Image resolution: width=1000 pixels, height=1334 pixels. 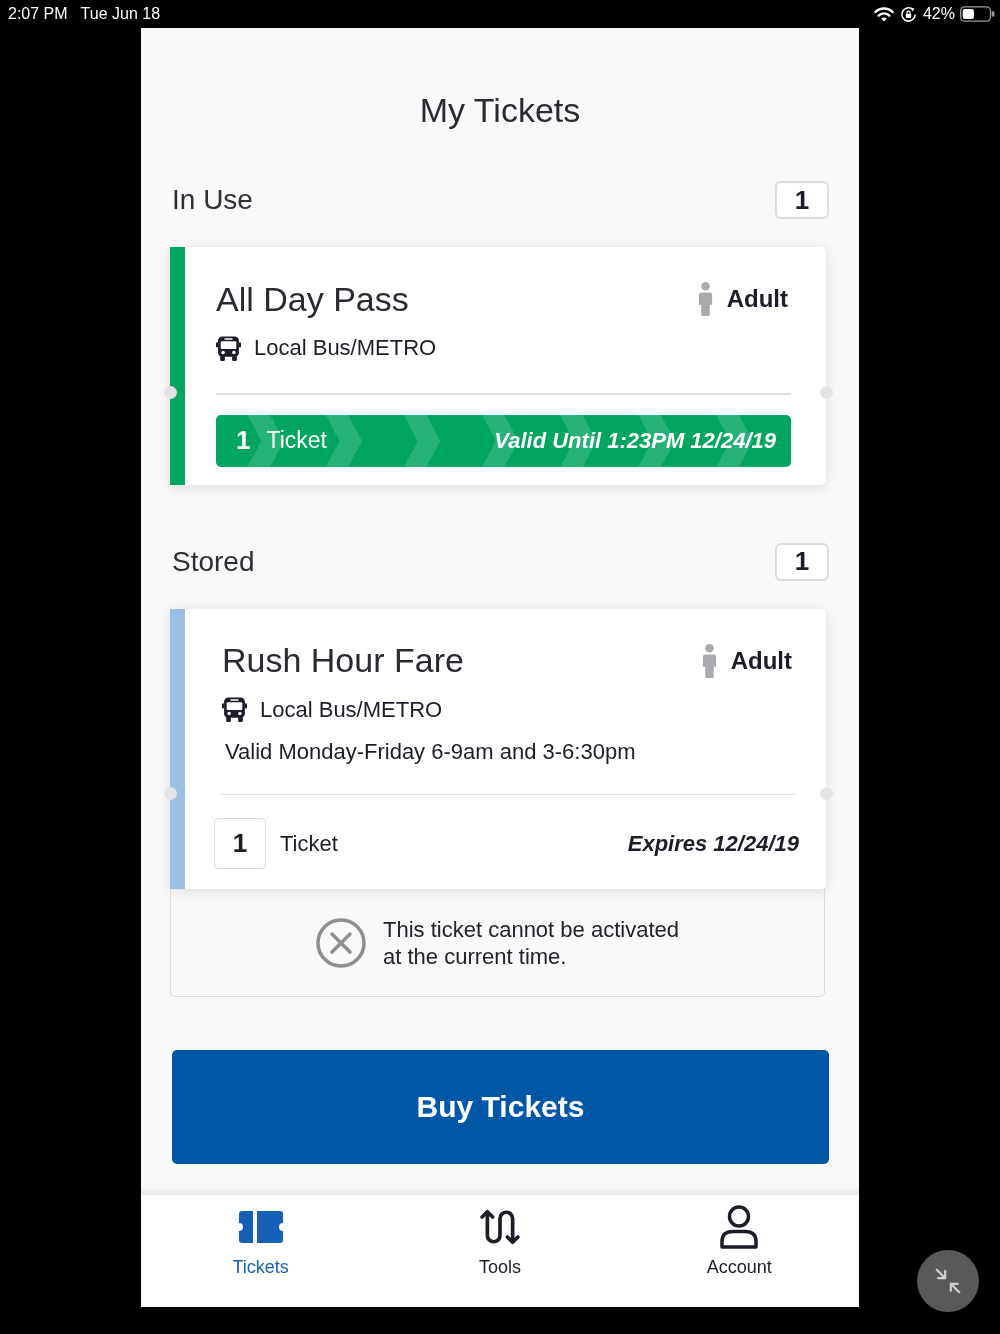 What do you see at coordinates (341, 942) in the screenshot?
I see `cancel-circle-icon` at bounding box center [341, 942].